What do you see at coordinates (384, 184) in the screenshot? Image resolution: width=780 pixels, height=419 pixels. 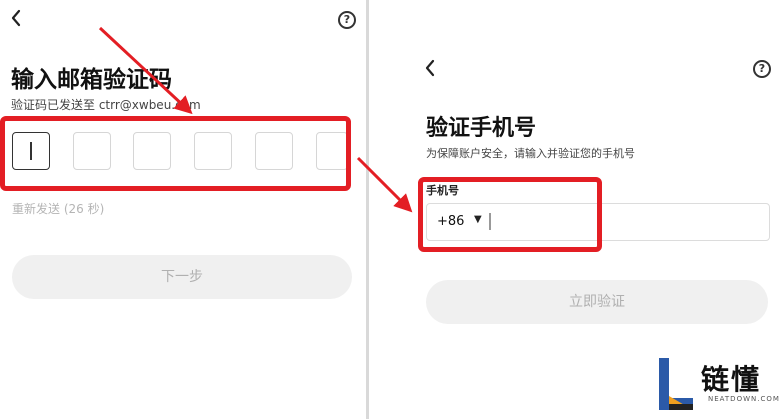 I see `arrow-to-phone-field` at bounding box center [384, 184].